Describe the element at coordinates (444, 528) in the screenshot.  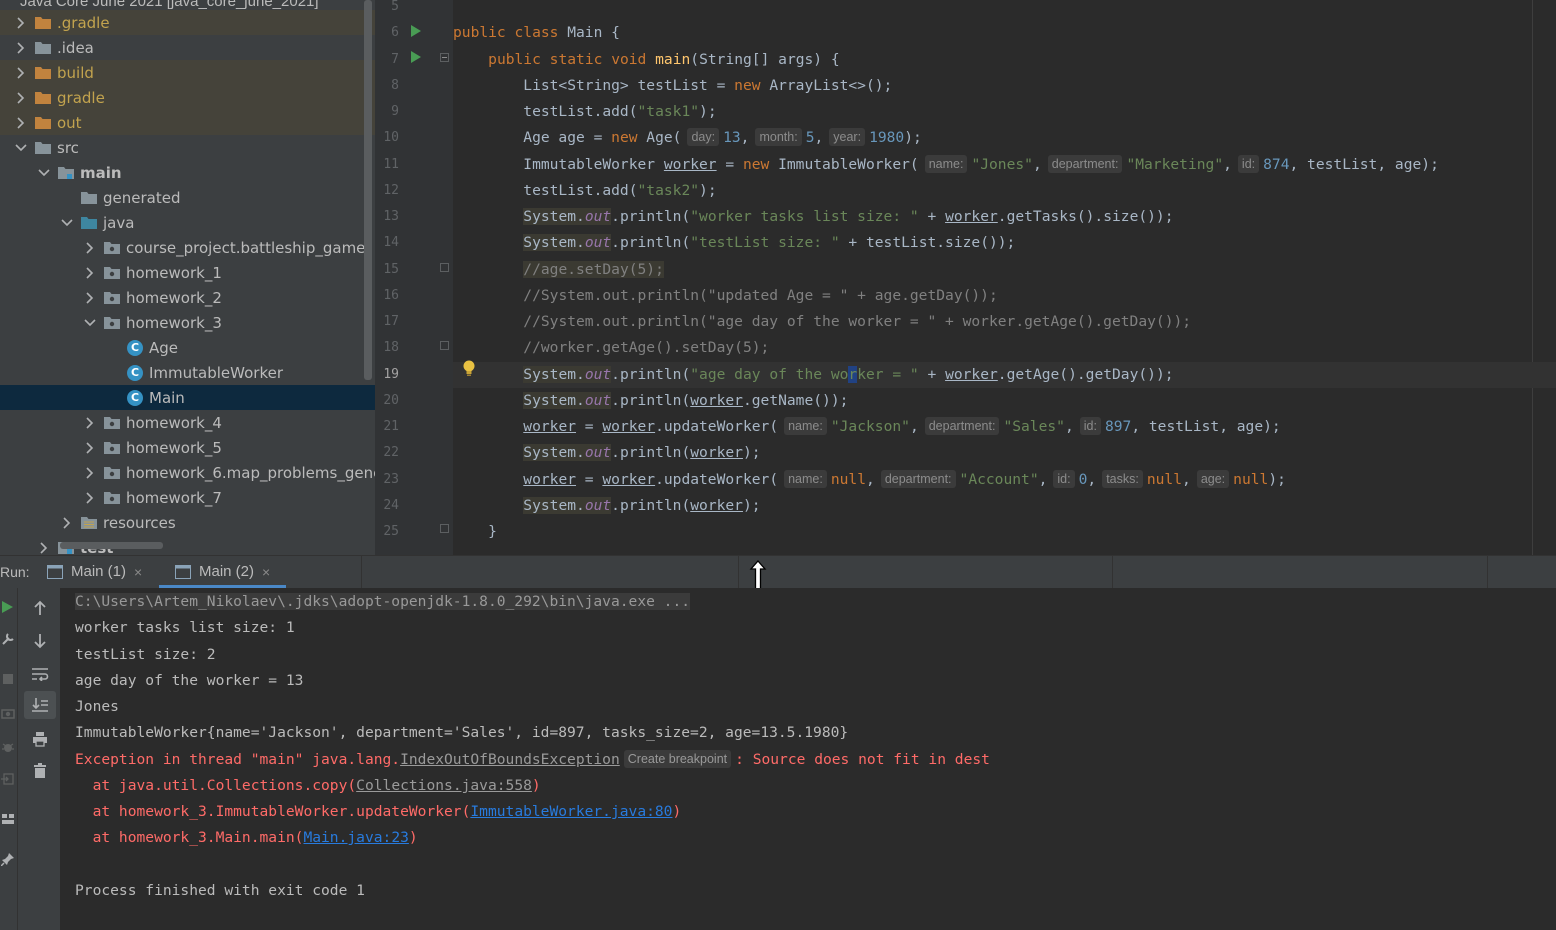
I see `fold-marker-main-end` at that location.